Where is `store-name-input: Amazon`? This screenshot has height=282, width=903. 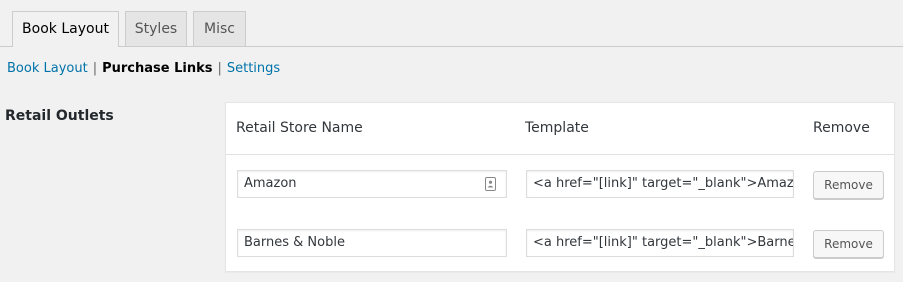 store-name-input: Amazon is located at coordinates (372, 184).